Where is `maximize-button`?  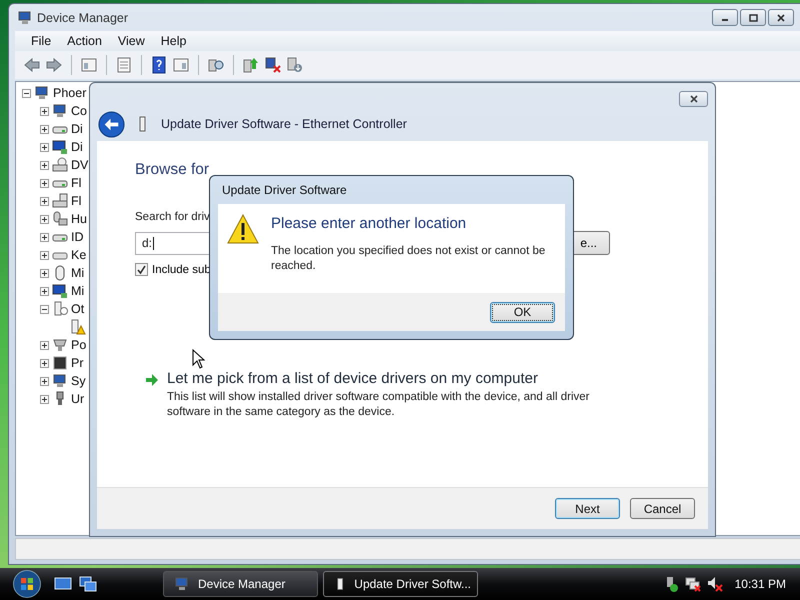
maximize-button is located at coordinates (753, 17).